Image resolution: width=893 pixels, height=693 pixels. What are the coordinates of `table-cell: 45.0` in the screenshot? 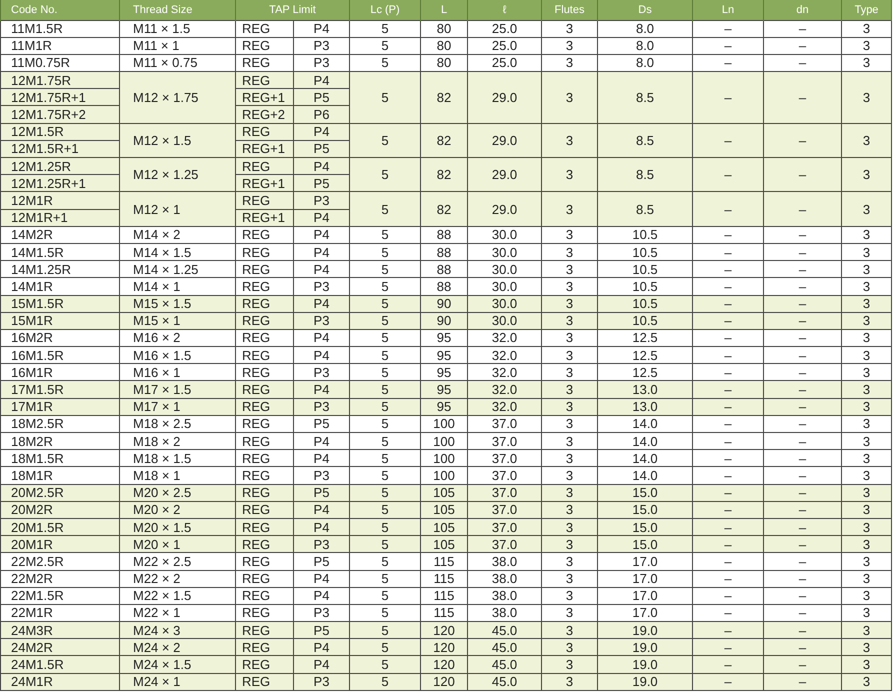 It's located at (505, 681).